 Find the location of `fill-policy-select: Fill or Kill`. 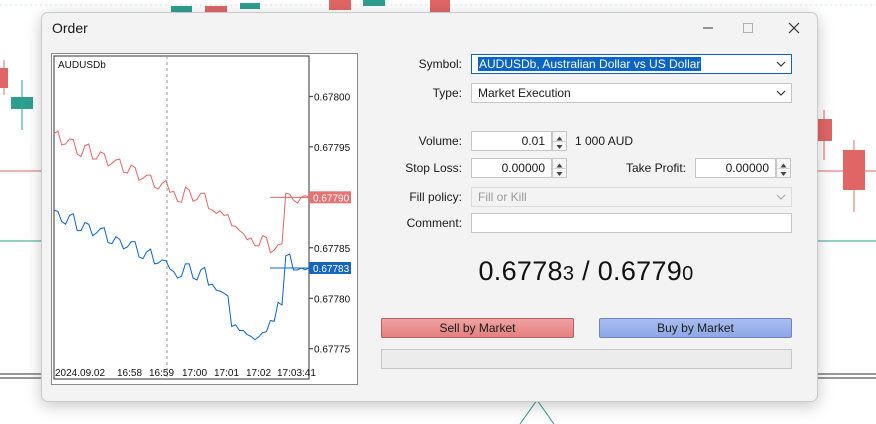

fill-policy-select: Fill or Kill is located at coordinates (631, 197).